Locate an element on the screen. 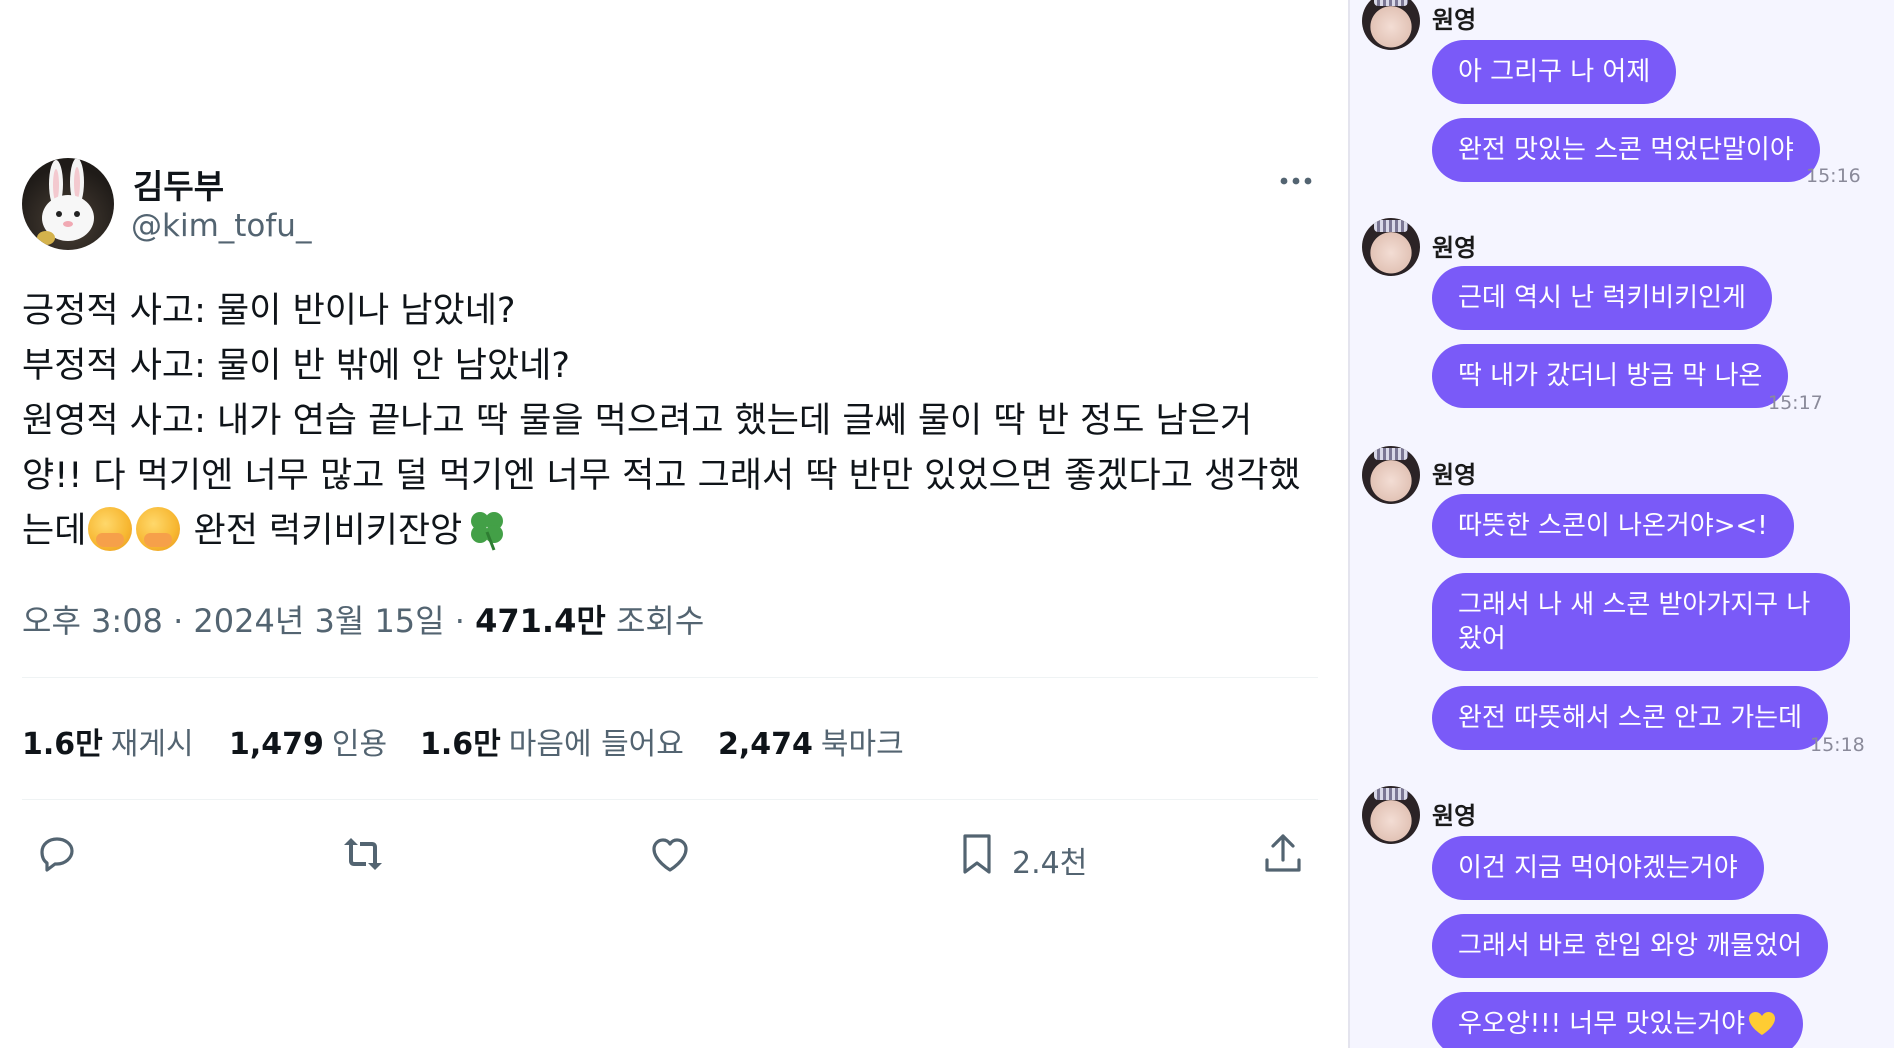  stat-quotes: 1,479 인용 is located at coordinates (308, 741).